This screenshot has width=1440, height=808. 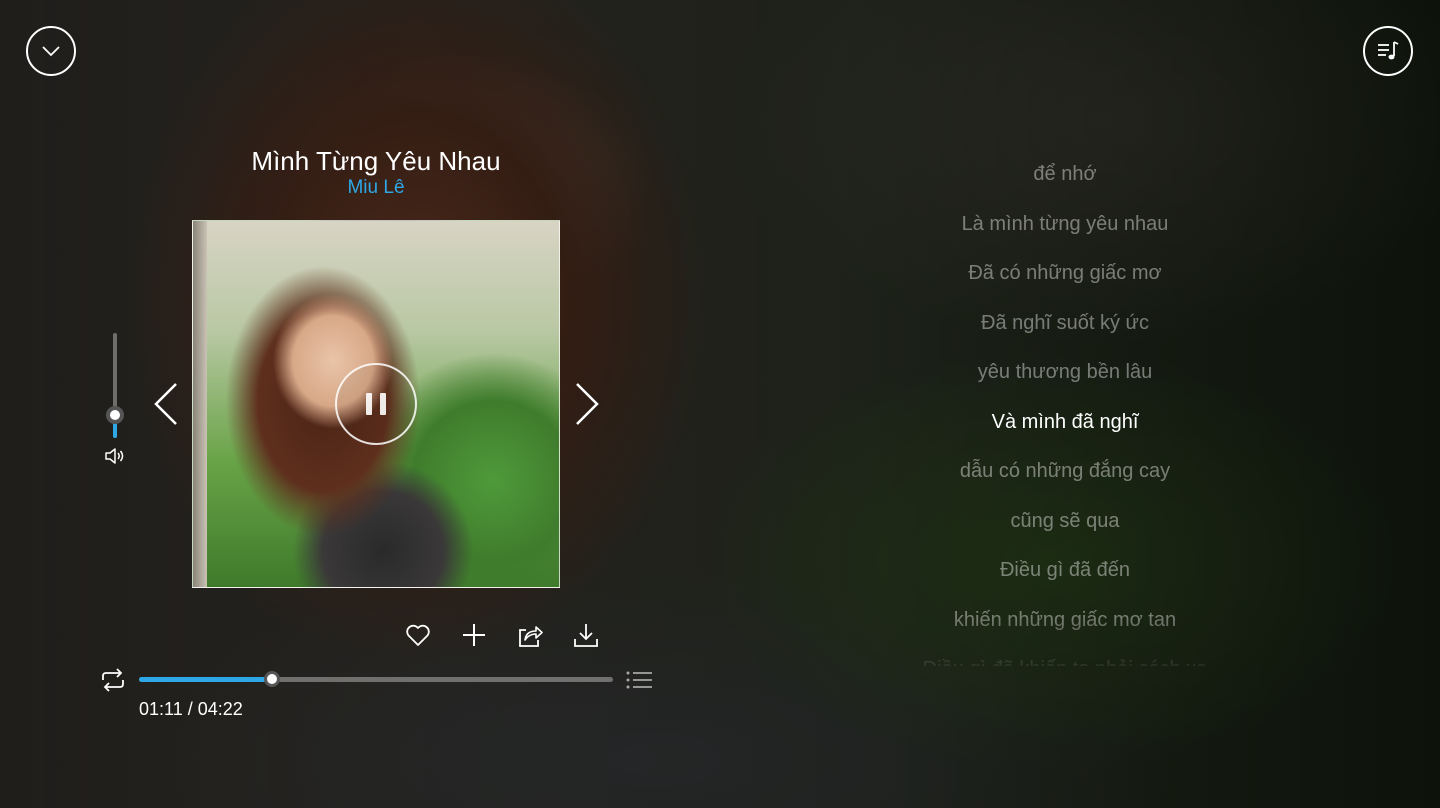 What do you see at coordinates (1065, 520) in the screenshot?
I see `lyric-line: cũng sẽ qua` at bounding box center [1065, 520].